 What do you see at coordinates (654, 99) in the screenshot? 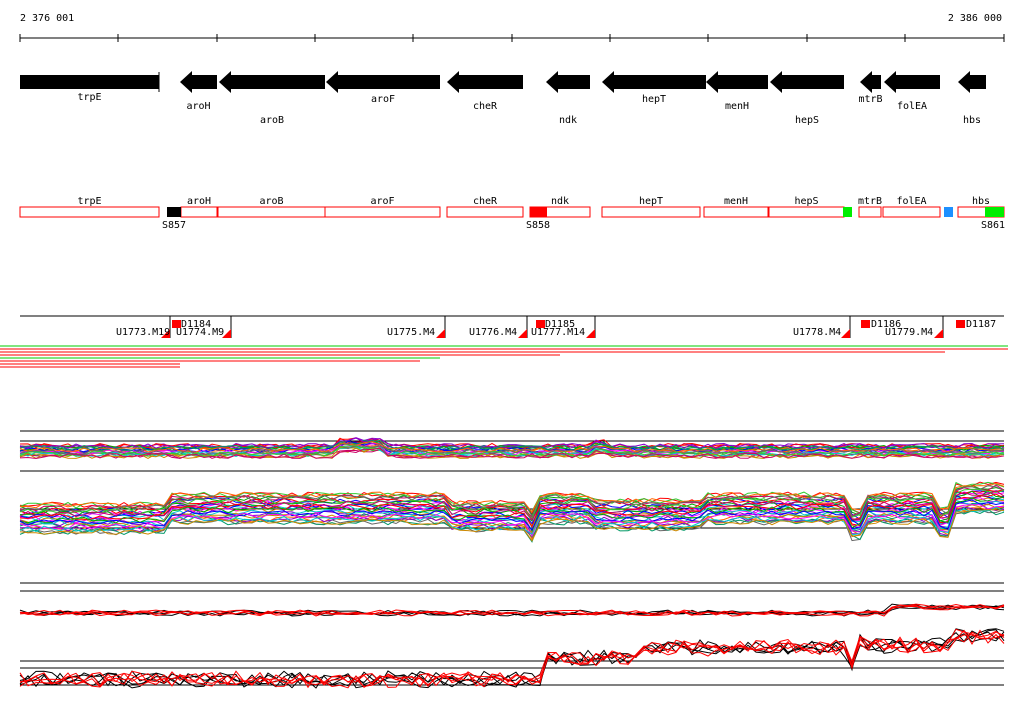
I see `gene-label-hepT: hepT` at bounding box center [654, 99].